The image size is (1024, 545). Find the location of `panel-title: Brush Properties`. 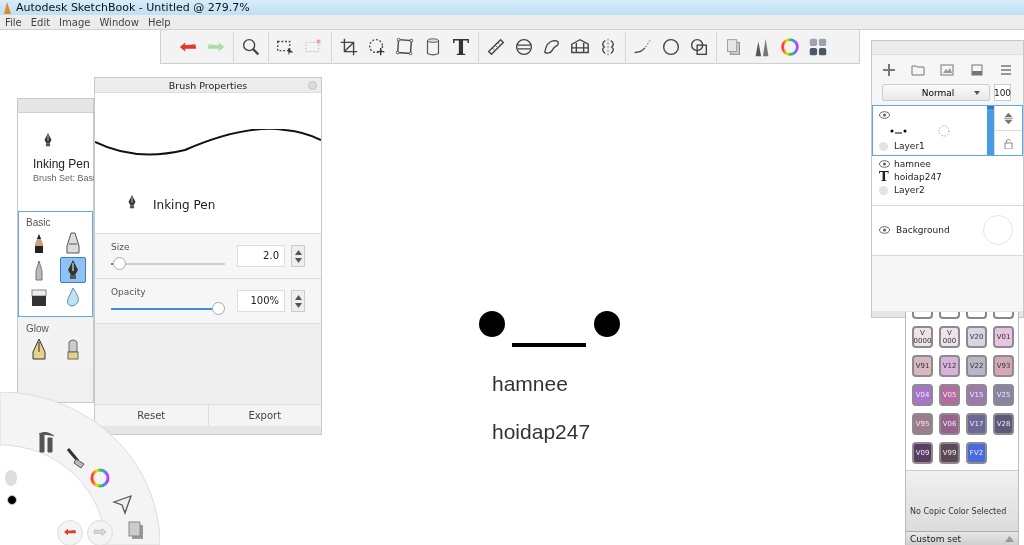

panel-title: Brush Properties is located at coordinates (208, 85).